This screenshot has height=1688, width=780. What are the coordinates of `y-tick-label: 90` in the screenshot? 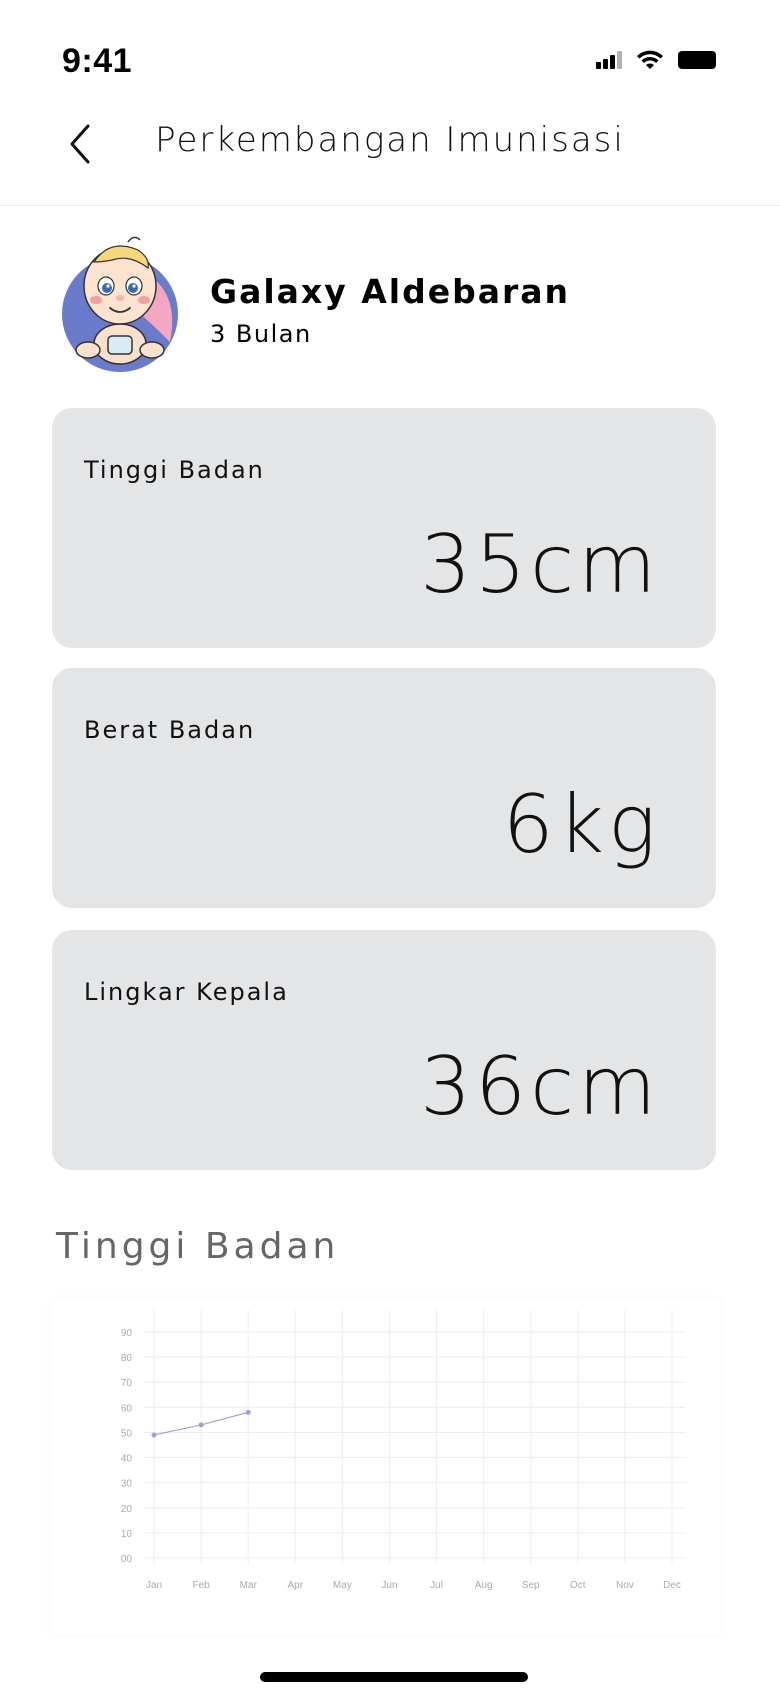 It's located at (127, 1333).